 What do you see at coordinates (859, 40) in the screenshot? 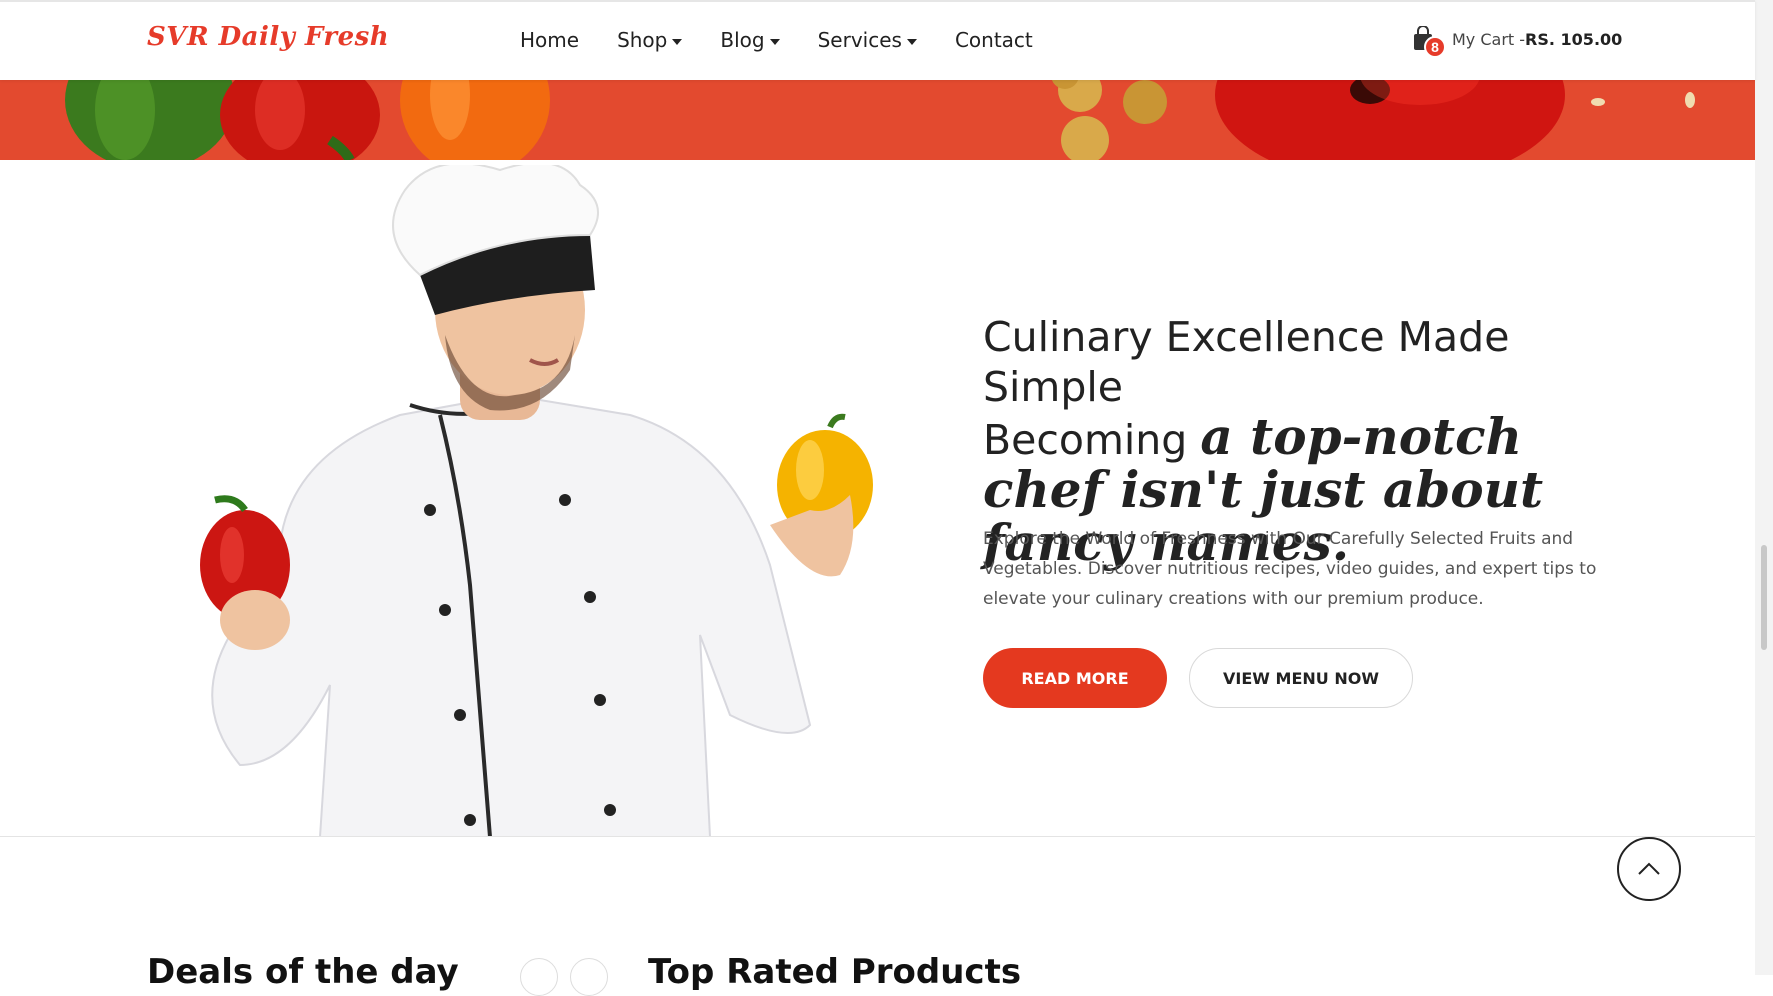
I see `nav-services-label: Services` at bounding box center [859, 40].